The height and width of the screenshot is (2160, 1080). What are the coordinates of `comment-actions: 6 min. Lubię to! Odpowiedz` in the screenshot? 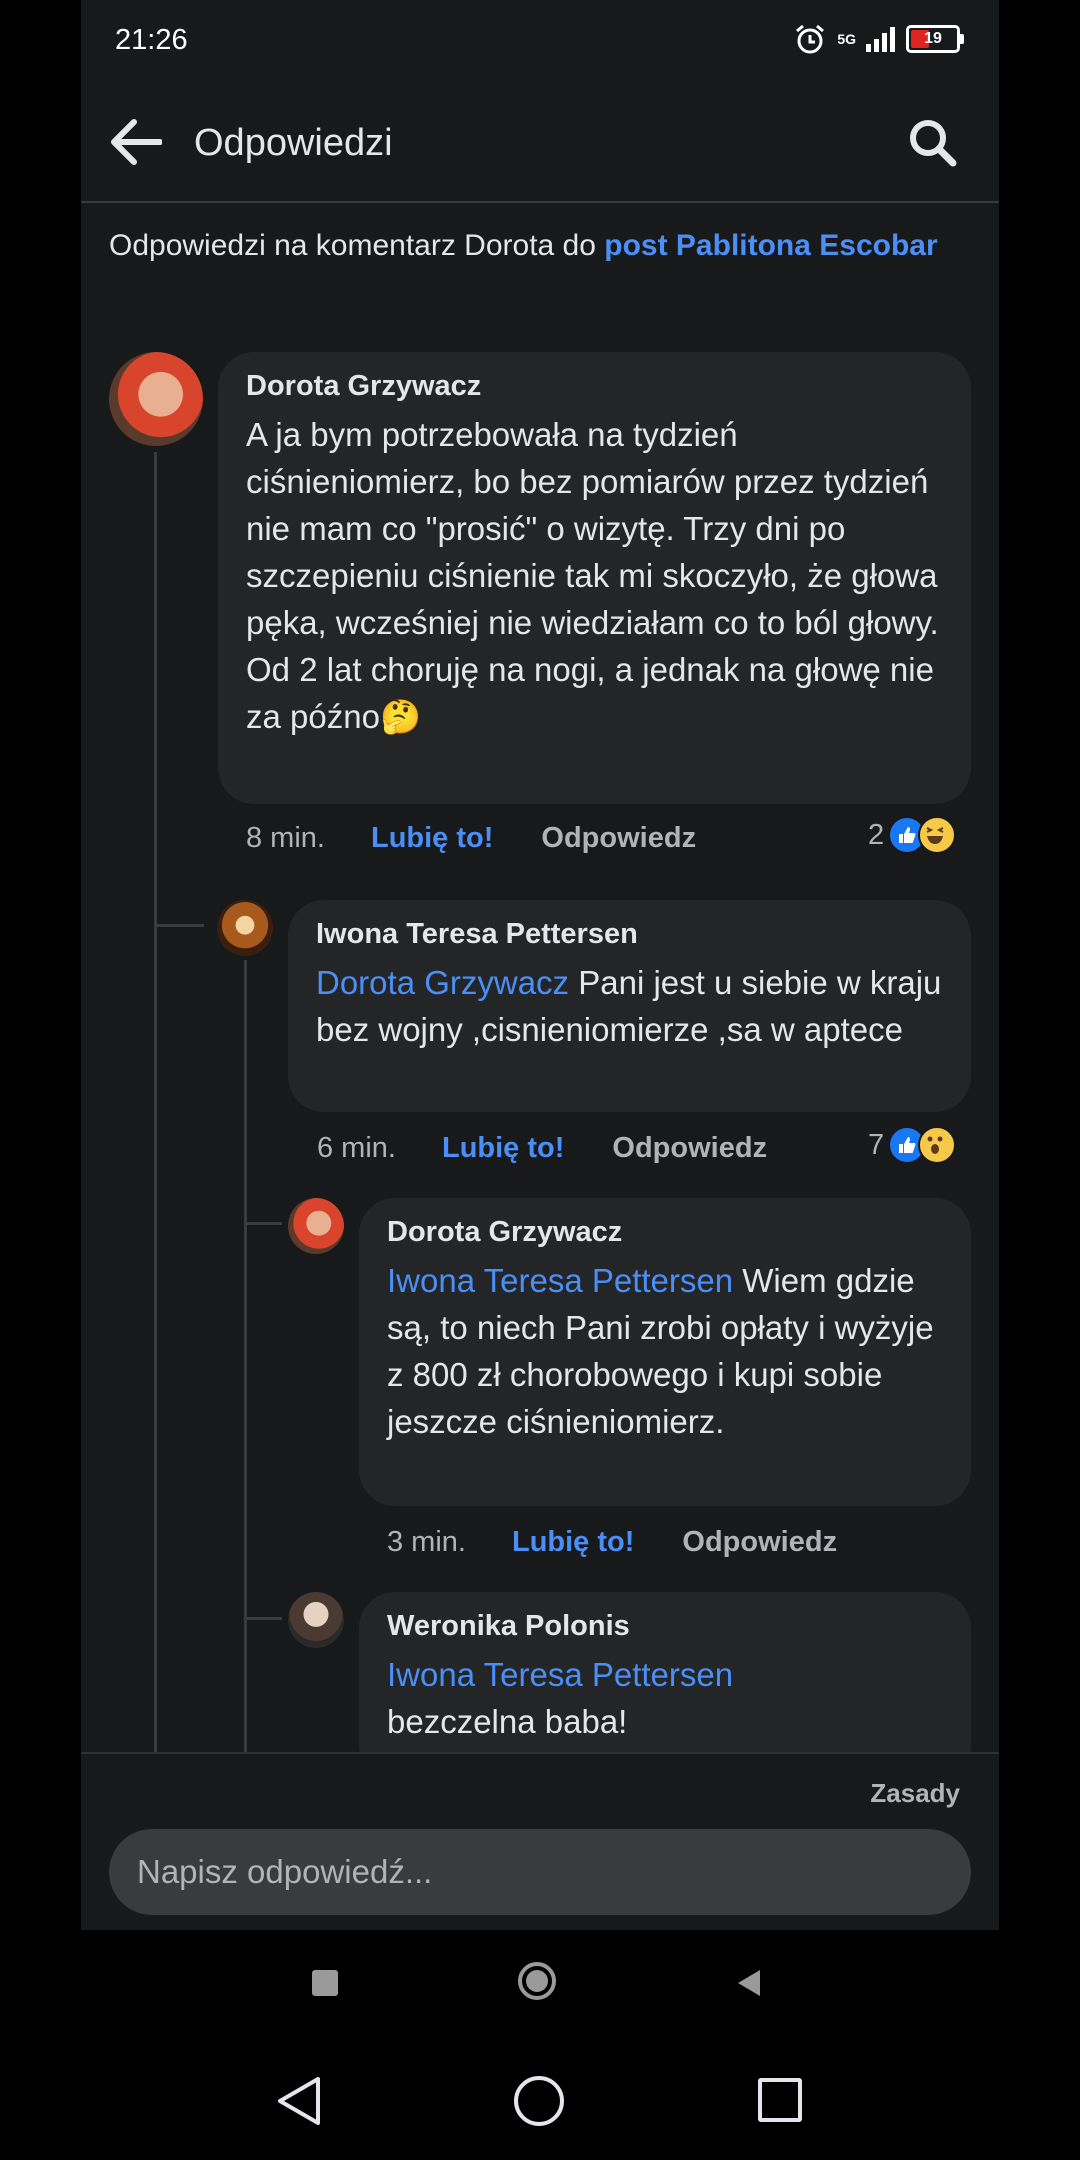 It's located at (542, 1148).